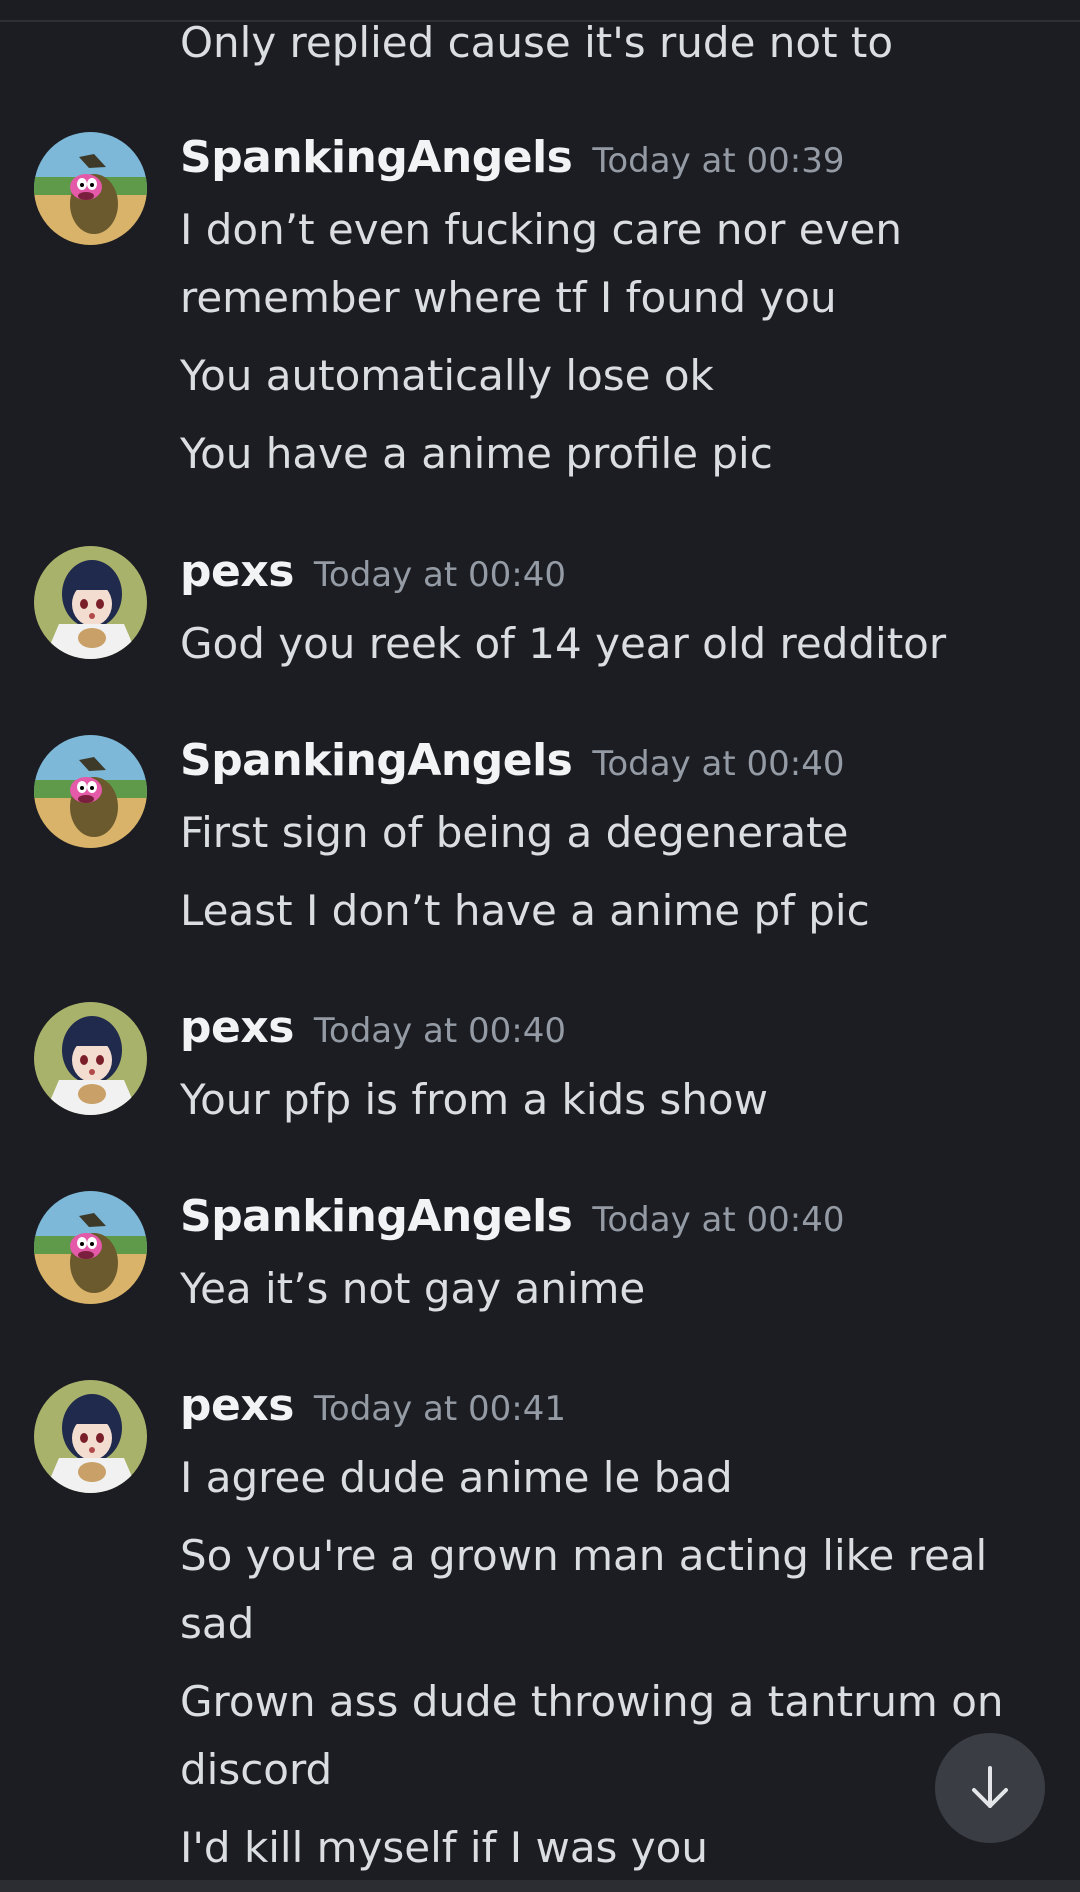 The height and width of the screenshot is (1892, 1080). Describe the element at coordinates (605, 911) in the screenshot. I see `message-text: Least I don’t have a anime pf pic` at that location.